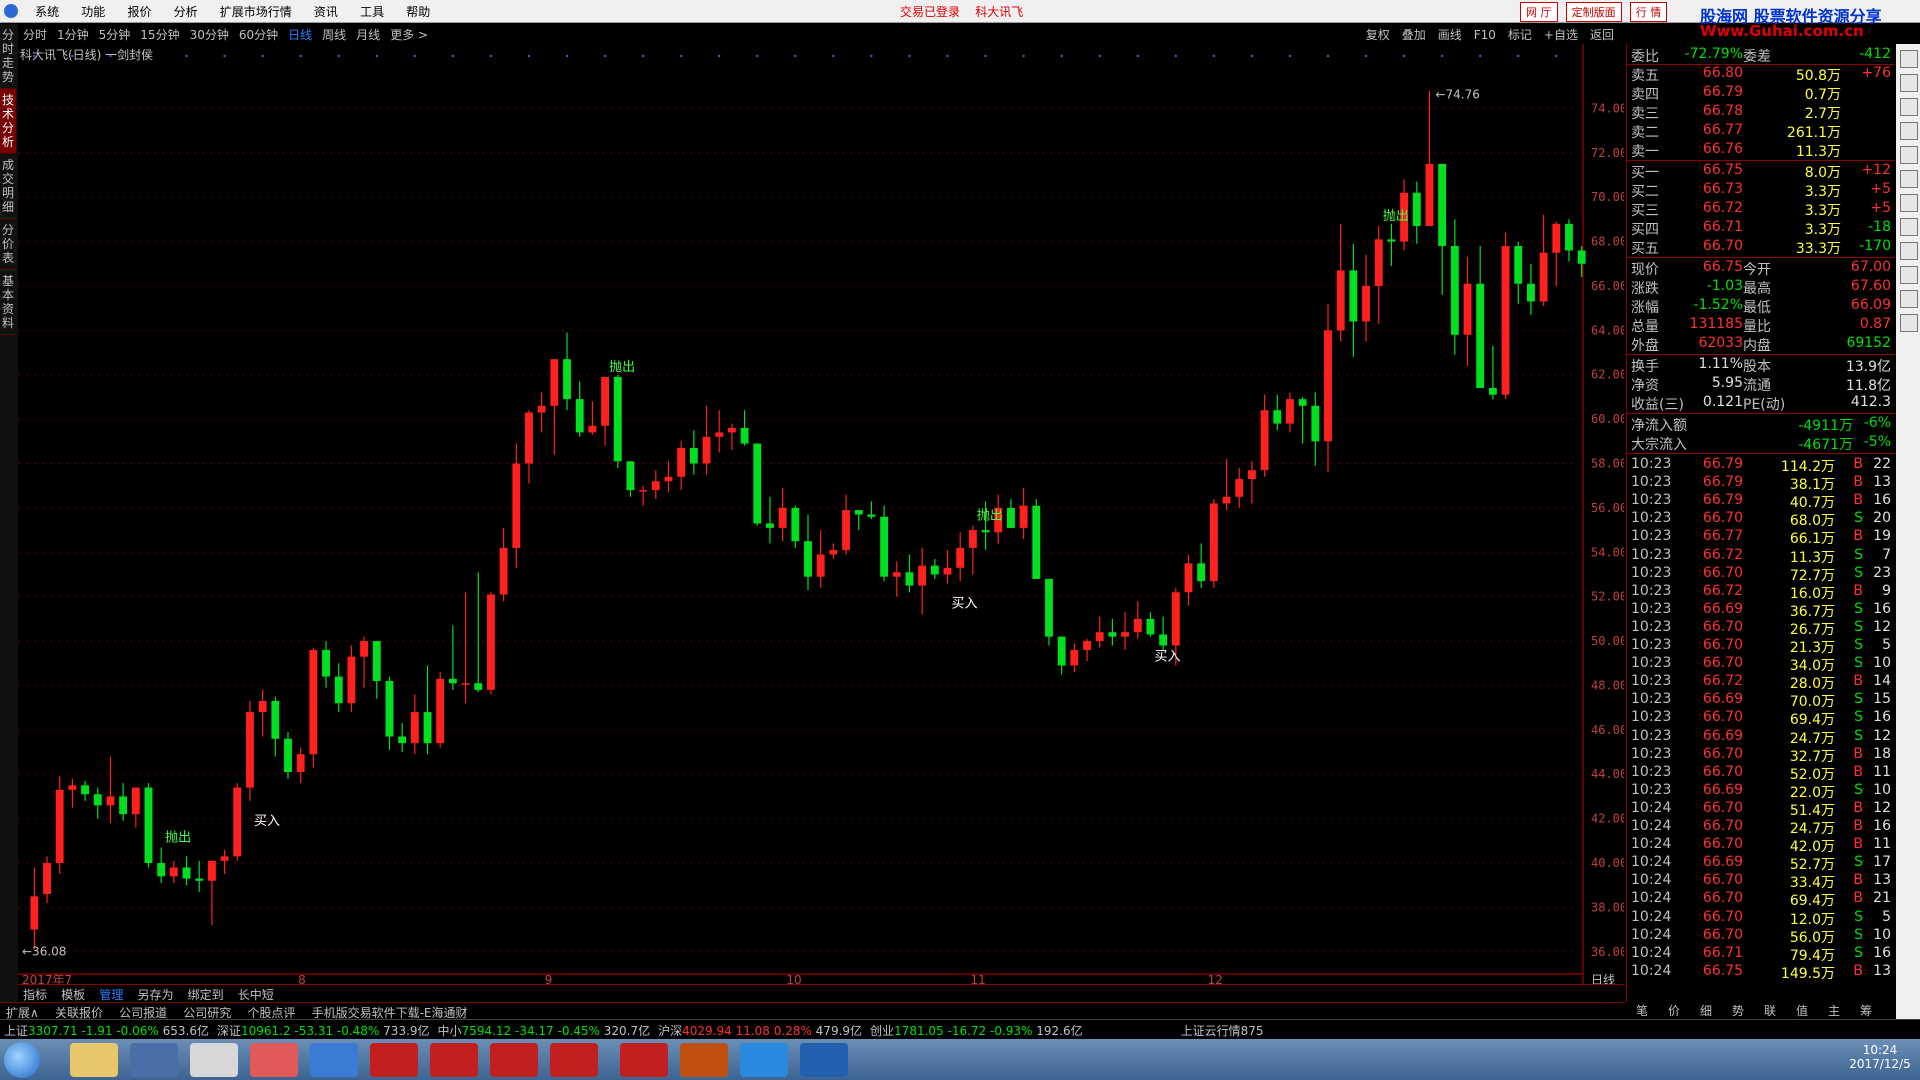 This screenshot has width=1920, height=1080. What do you see at coordinates (8, 244) in the screenshot?
I see `tab-price-table: 分价表` at bounding box center [8, 244].